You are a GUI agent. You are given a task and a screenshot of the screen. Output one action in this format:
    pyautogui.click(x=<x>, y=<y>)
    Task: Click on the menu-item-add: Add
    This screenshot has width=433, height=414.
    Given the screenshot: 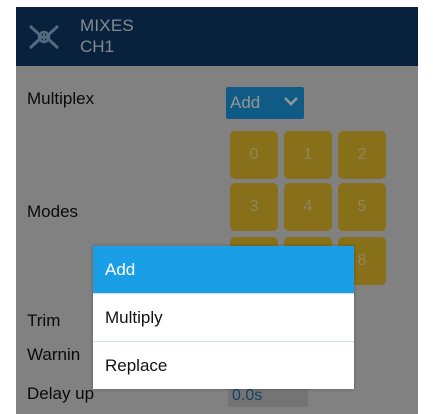 What is the action you would take?
    pyautogui.click(x=223, y=269)
    